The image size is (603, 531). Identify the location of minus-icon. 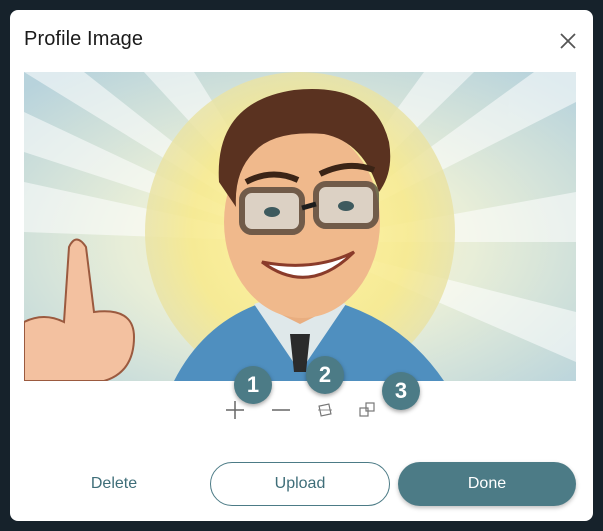
(281, 410).